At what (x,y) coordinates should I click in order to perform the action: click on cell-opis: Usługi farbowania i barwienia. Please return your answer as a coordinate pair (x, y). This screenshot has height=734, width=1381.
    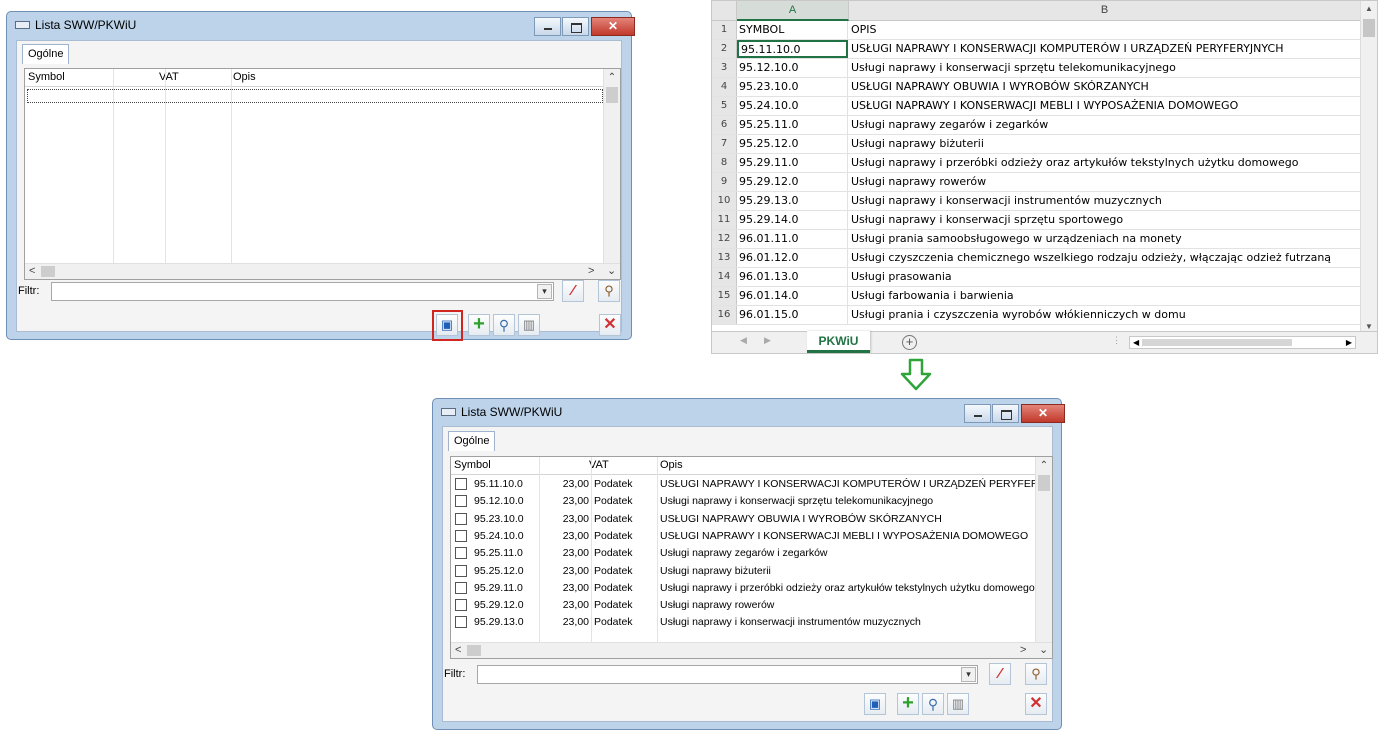
    Looking at the image, I should click on (1104, 296).